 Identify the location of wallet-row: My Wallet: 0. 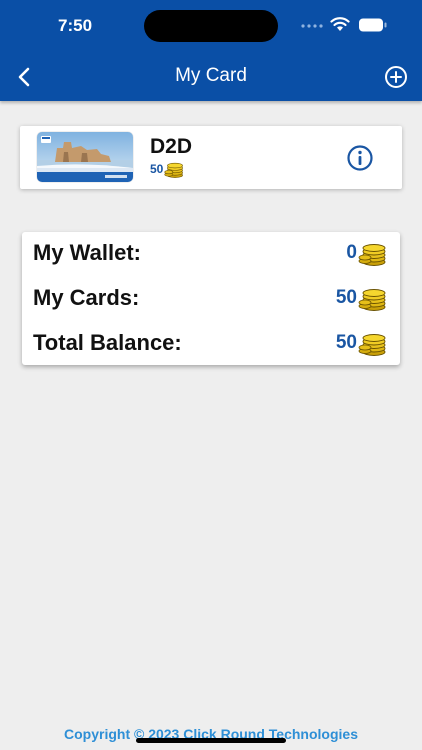
(211, 254).